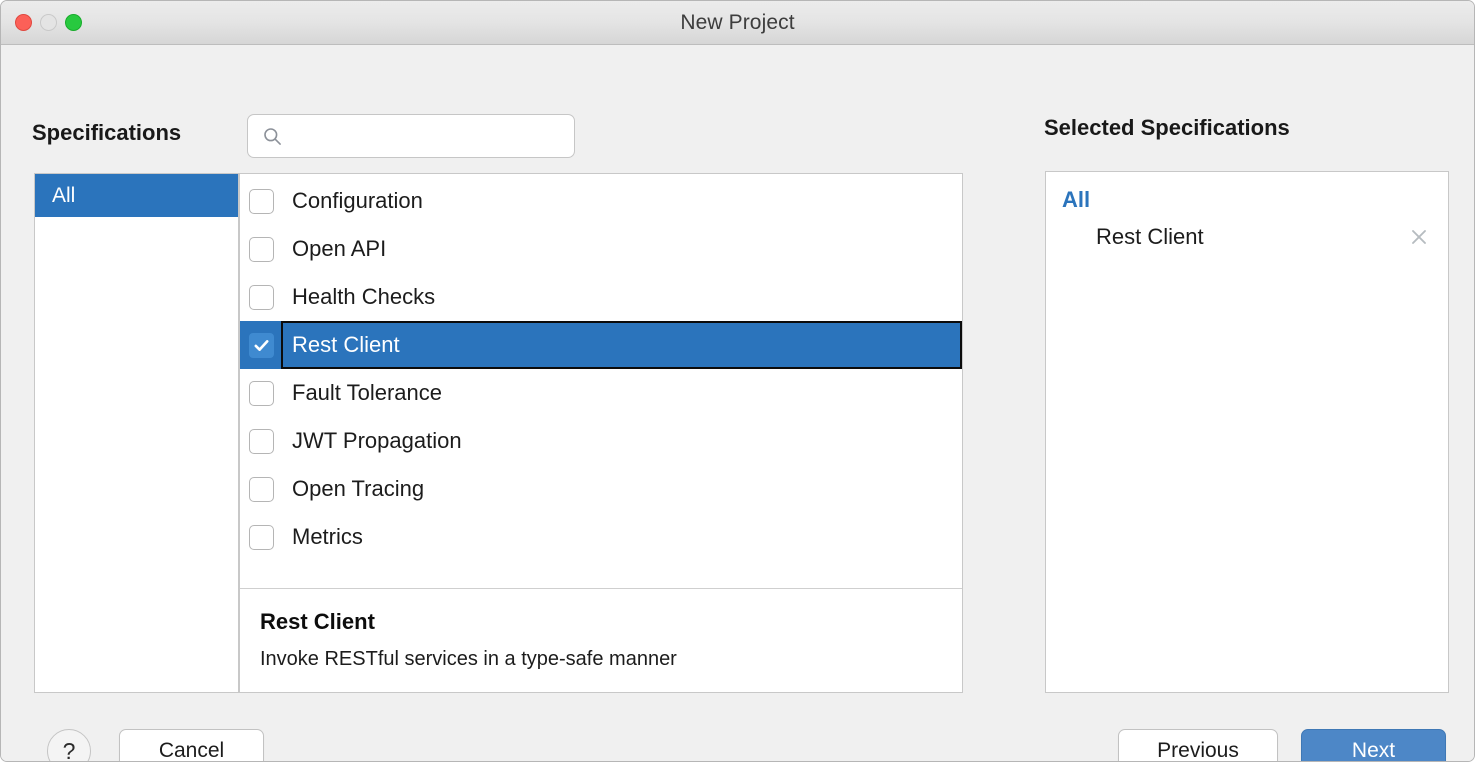  What do you see at coordinates (1076, 199) in the screenshot?
I see `selected-group-label: All` at bounding box center [1076, 199].